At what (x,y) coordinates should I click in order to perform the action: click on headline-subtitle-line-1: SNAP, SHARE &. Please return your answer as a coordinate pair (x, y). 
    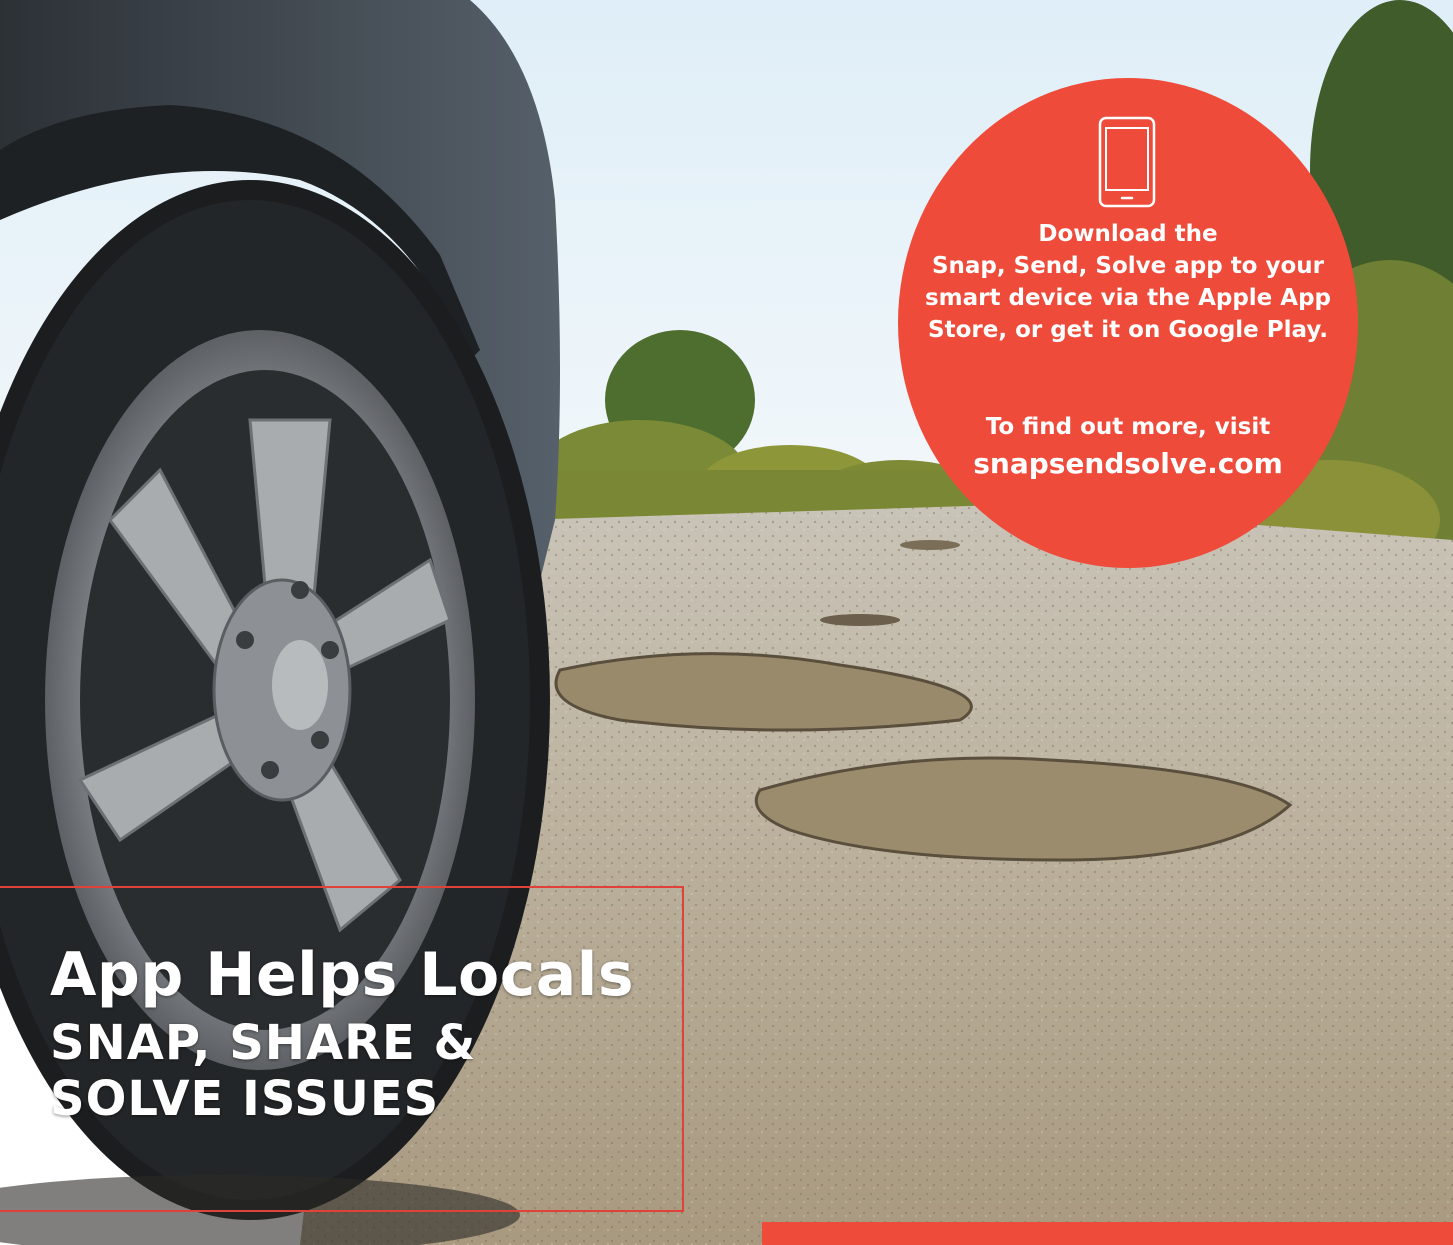
    Looking at the image, I should click on (263, 1043).